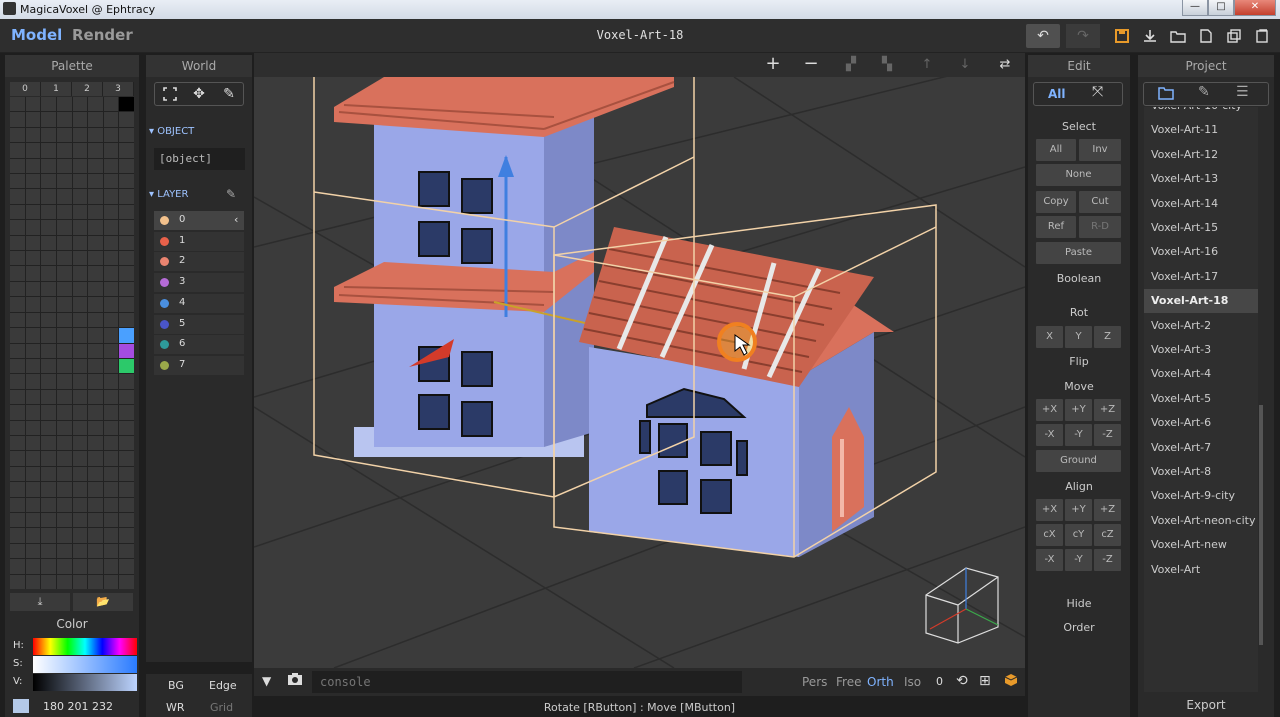 This screenshot has width=1280, height=717. What do you see at coordinates (1056, 227) in the screenshot?
I see `ref-button: Ref` at bounding box center [1056, 227].